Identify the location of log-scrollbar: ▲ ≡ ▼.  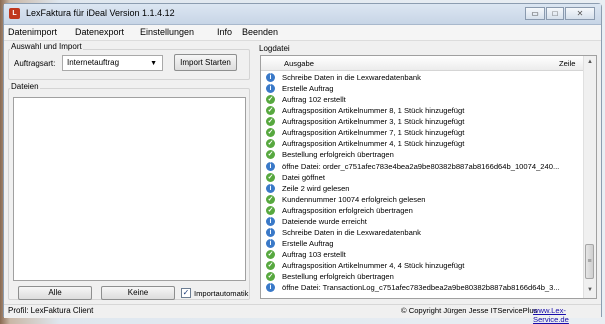
(589, 177).